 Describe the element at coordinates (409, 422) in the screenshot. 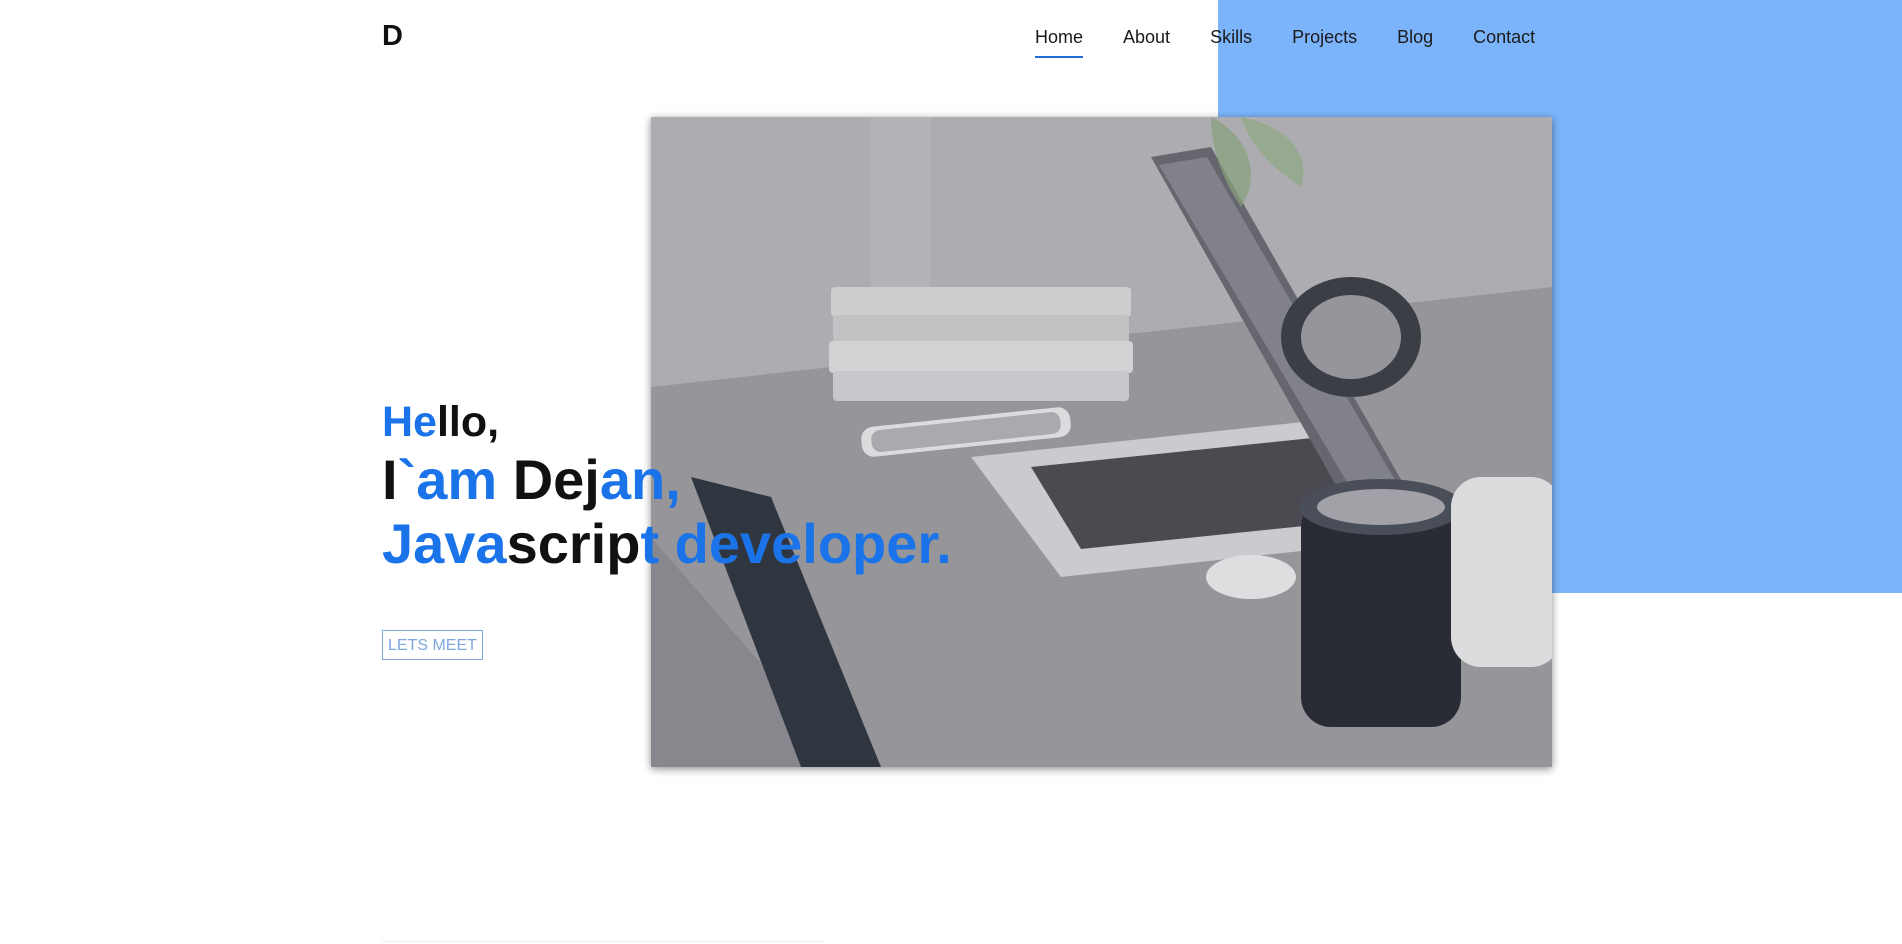

I see `hero-greeting-part: He` at that location.